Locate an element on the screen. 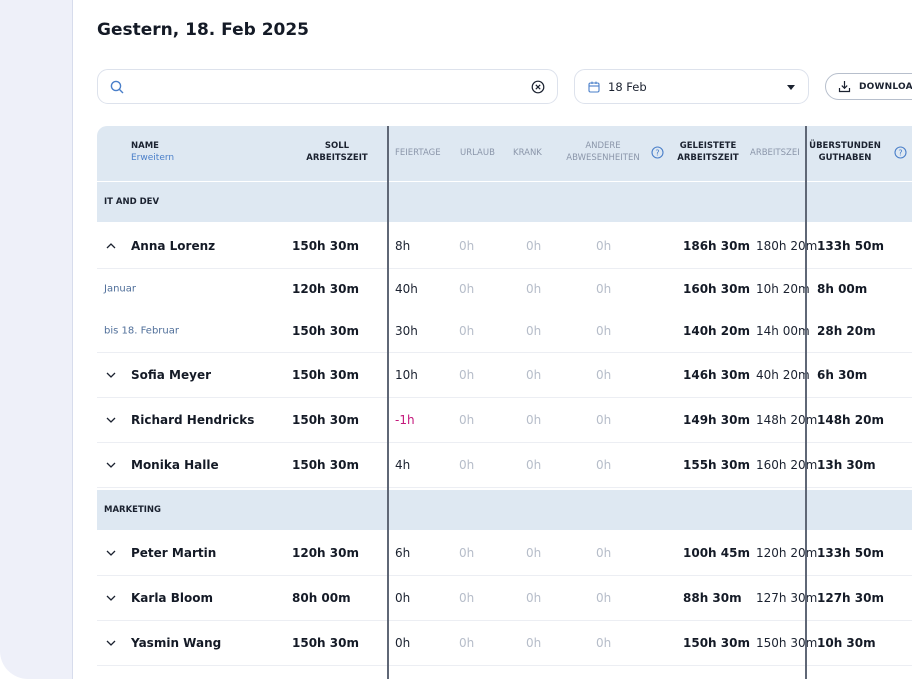 The height and width of the screenshot is (679, 912). arbeitszeit-value: 120h 20m is located at coordinates (787, 553).